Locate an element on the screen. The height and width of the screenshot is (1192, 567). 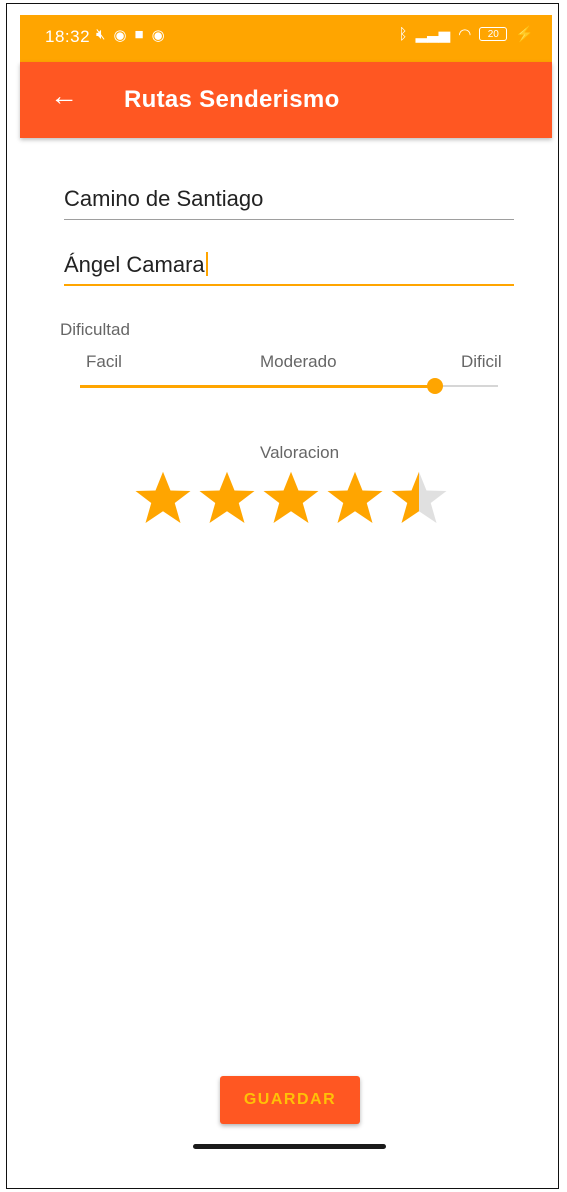
status-bar: 18:32 🔇︎ ◉ ■ ◉ ᛒ ▂▃▅ ◠ 20 ⚡ is located at coordinates (286, 38).